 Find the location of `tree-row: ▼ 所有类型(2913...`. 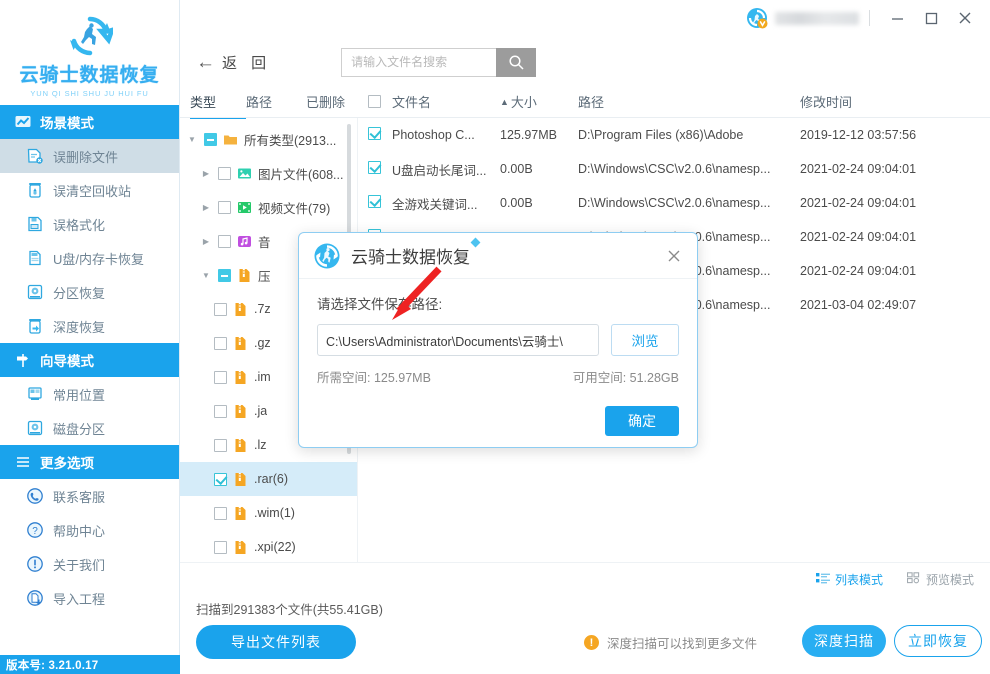

tree-row: ▼ 所有类型(2913... is located at coordinates (268, 139).